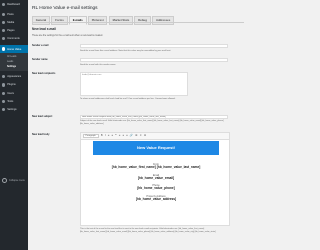  Describe the element at coordinates (59, 20) in the screenshot. I see `tab-forms: Forms` at that location.